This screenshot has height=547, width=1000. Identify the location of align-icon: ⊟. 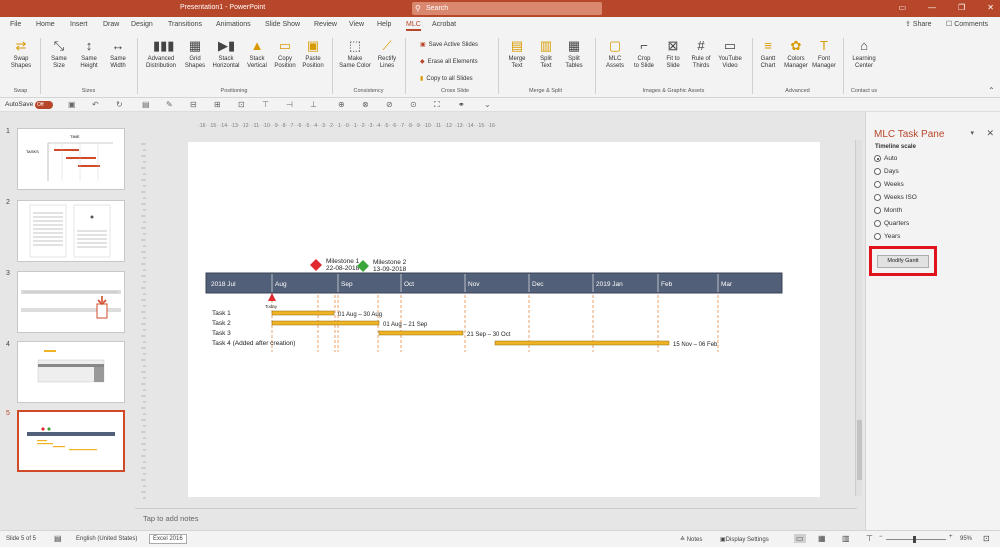
(193, 104).